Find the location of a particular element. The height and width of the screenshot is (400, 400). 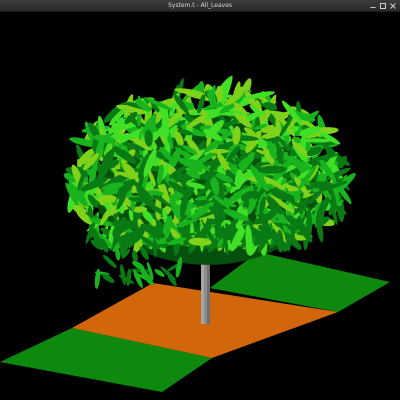

window-title: System.t - All_Leaves is located at coordinates (200, 5).